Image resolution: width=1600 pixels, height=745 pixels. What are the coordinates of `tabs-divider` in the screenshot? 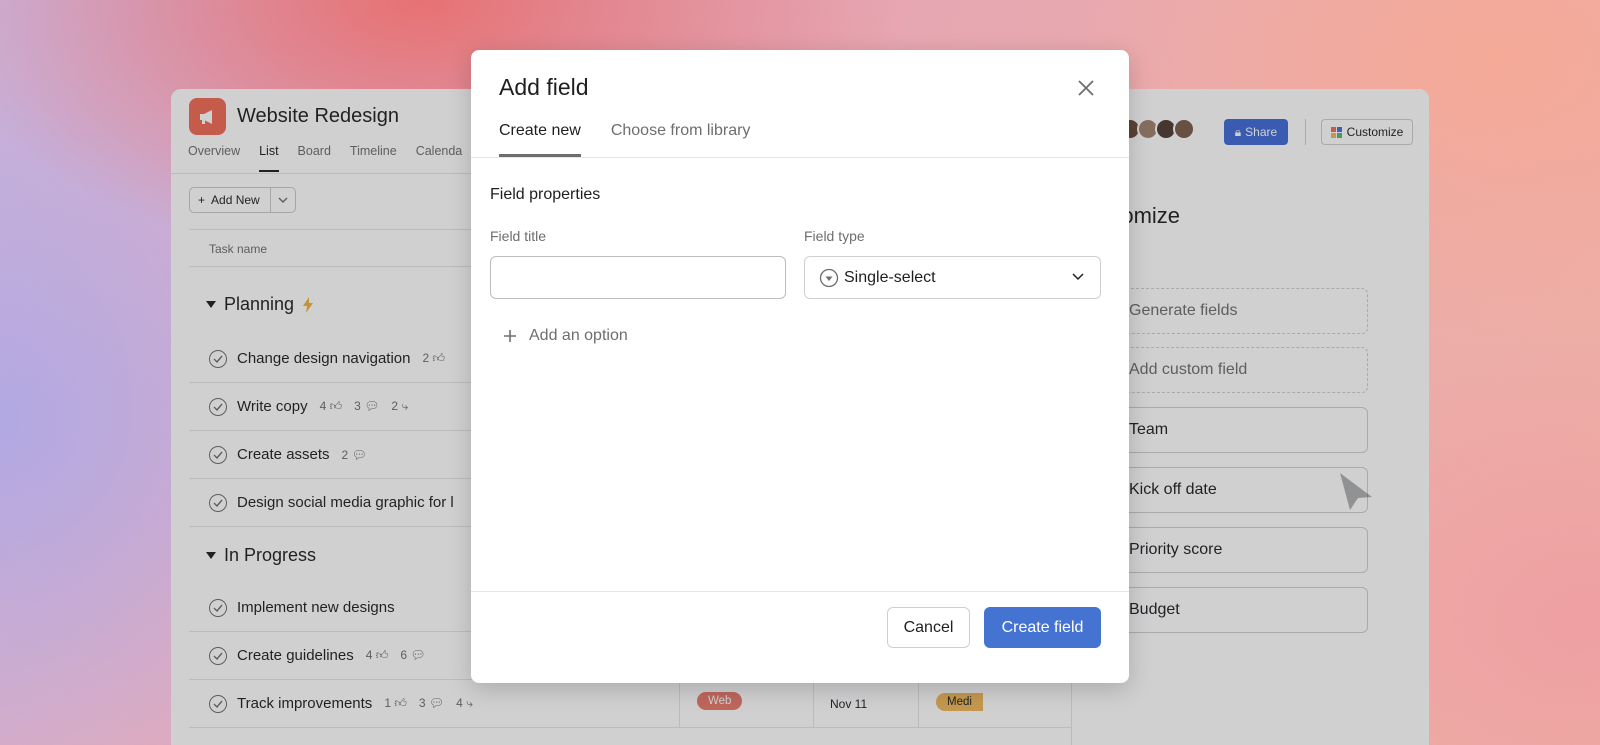 It's located at (800, 157).